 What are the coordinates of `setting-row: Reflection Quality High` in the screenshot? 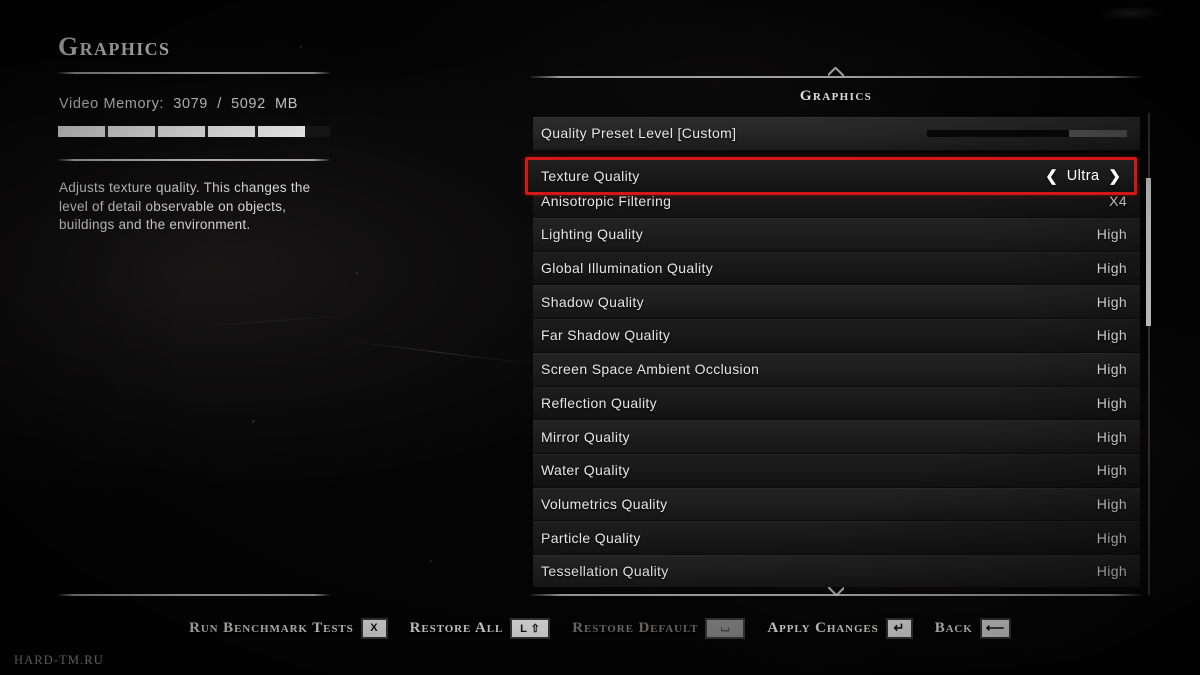 It's located at (836, 403).